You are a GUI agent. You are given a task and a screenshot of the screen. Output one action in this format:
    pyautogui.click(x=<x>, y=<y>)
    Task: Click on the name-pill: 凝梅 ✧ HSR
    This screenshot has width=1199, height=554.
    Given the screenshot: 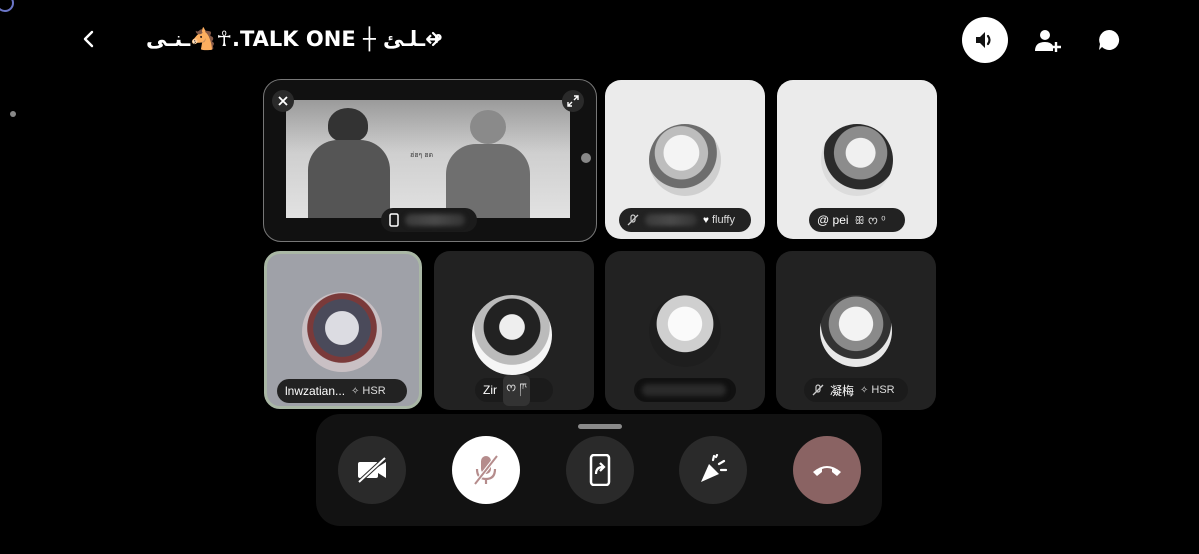 What is the action you would take?
    pyautogui.click(x=856, y=390)
    